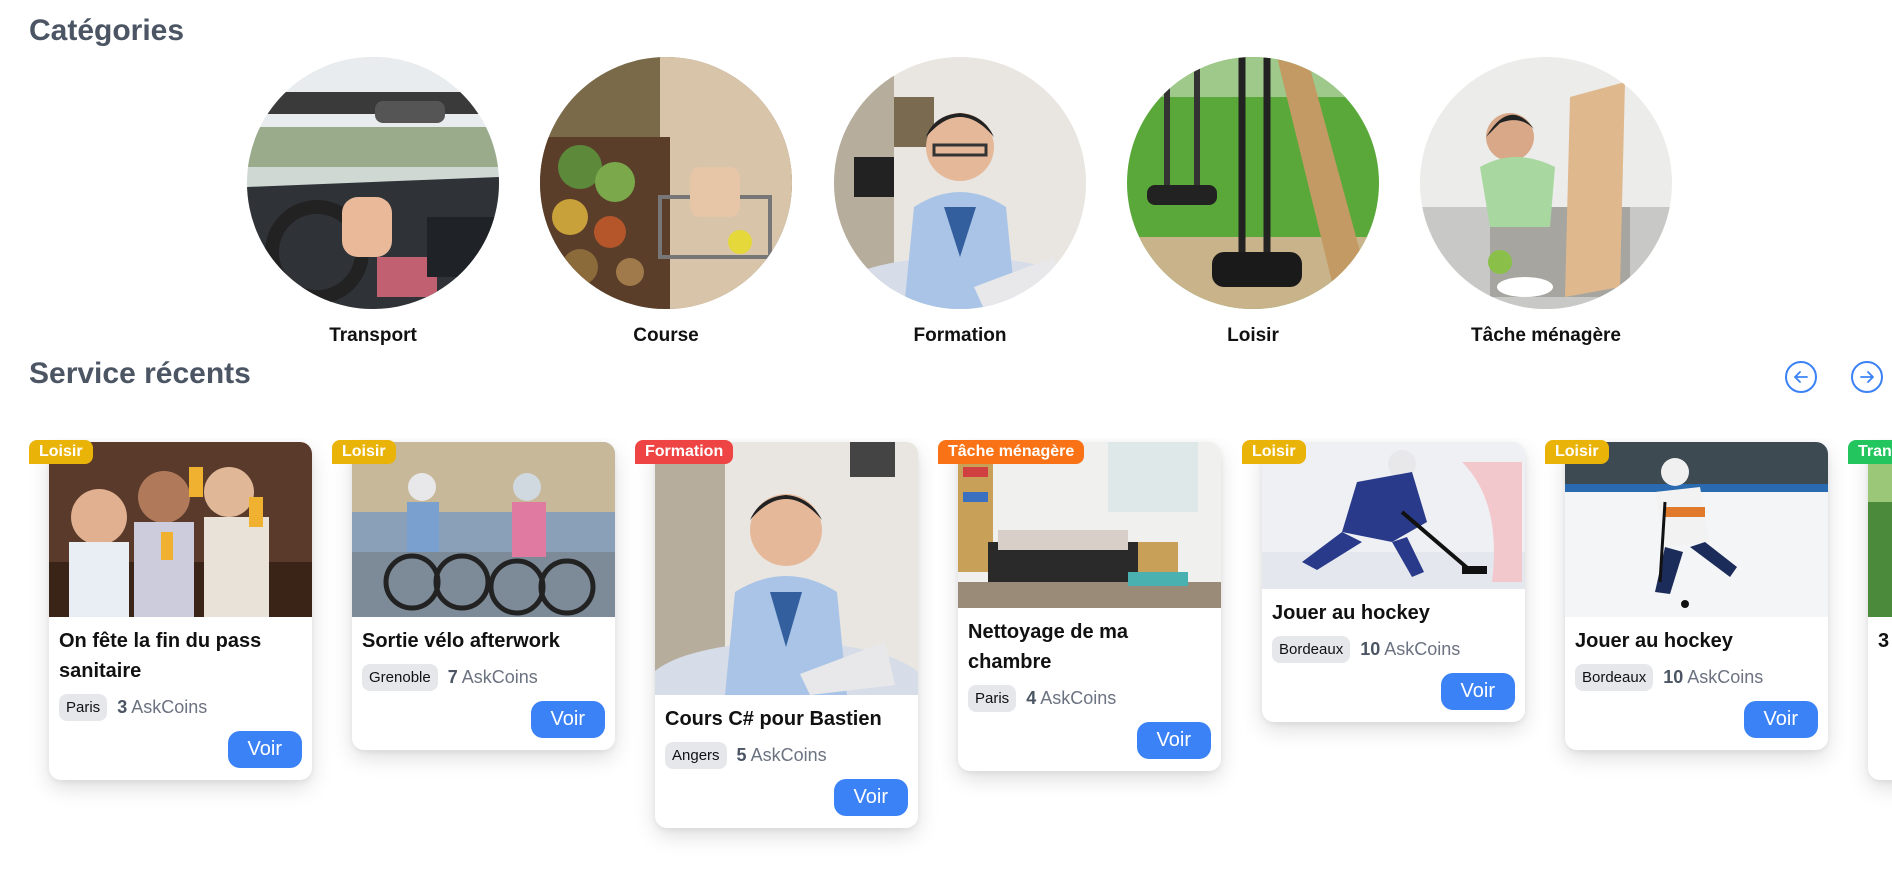  What do you see at coordinates (400, 677) in the screenshot?
I see `city-tag: Grenoble` at bounding box center [400, 677].